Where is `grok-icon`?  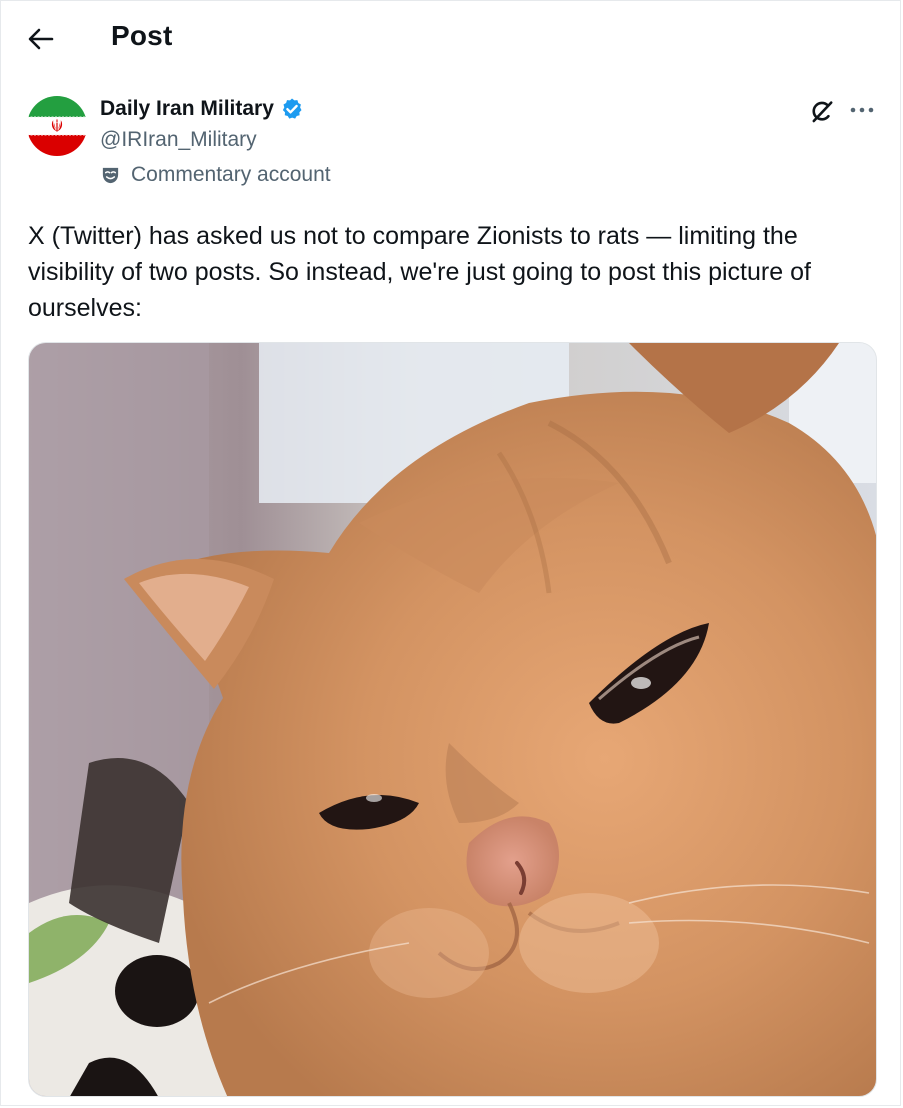 grok-icon is located at coordinates (822, 112).